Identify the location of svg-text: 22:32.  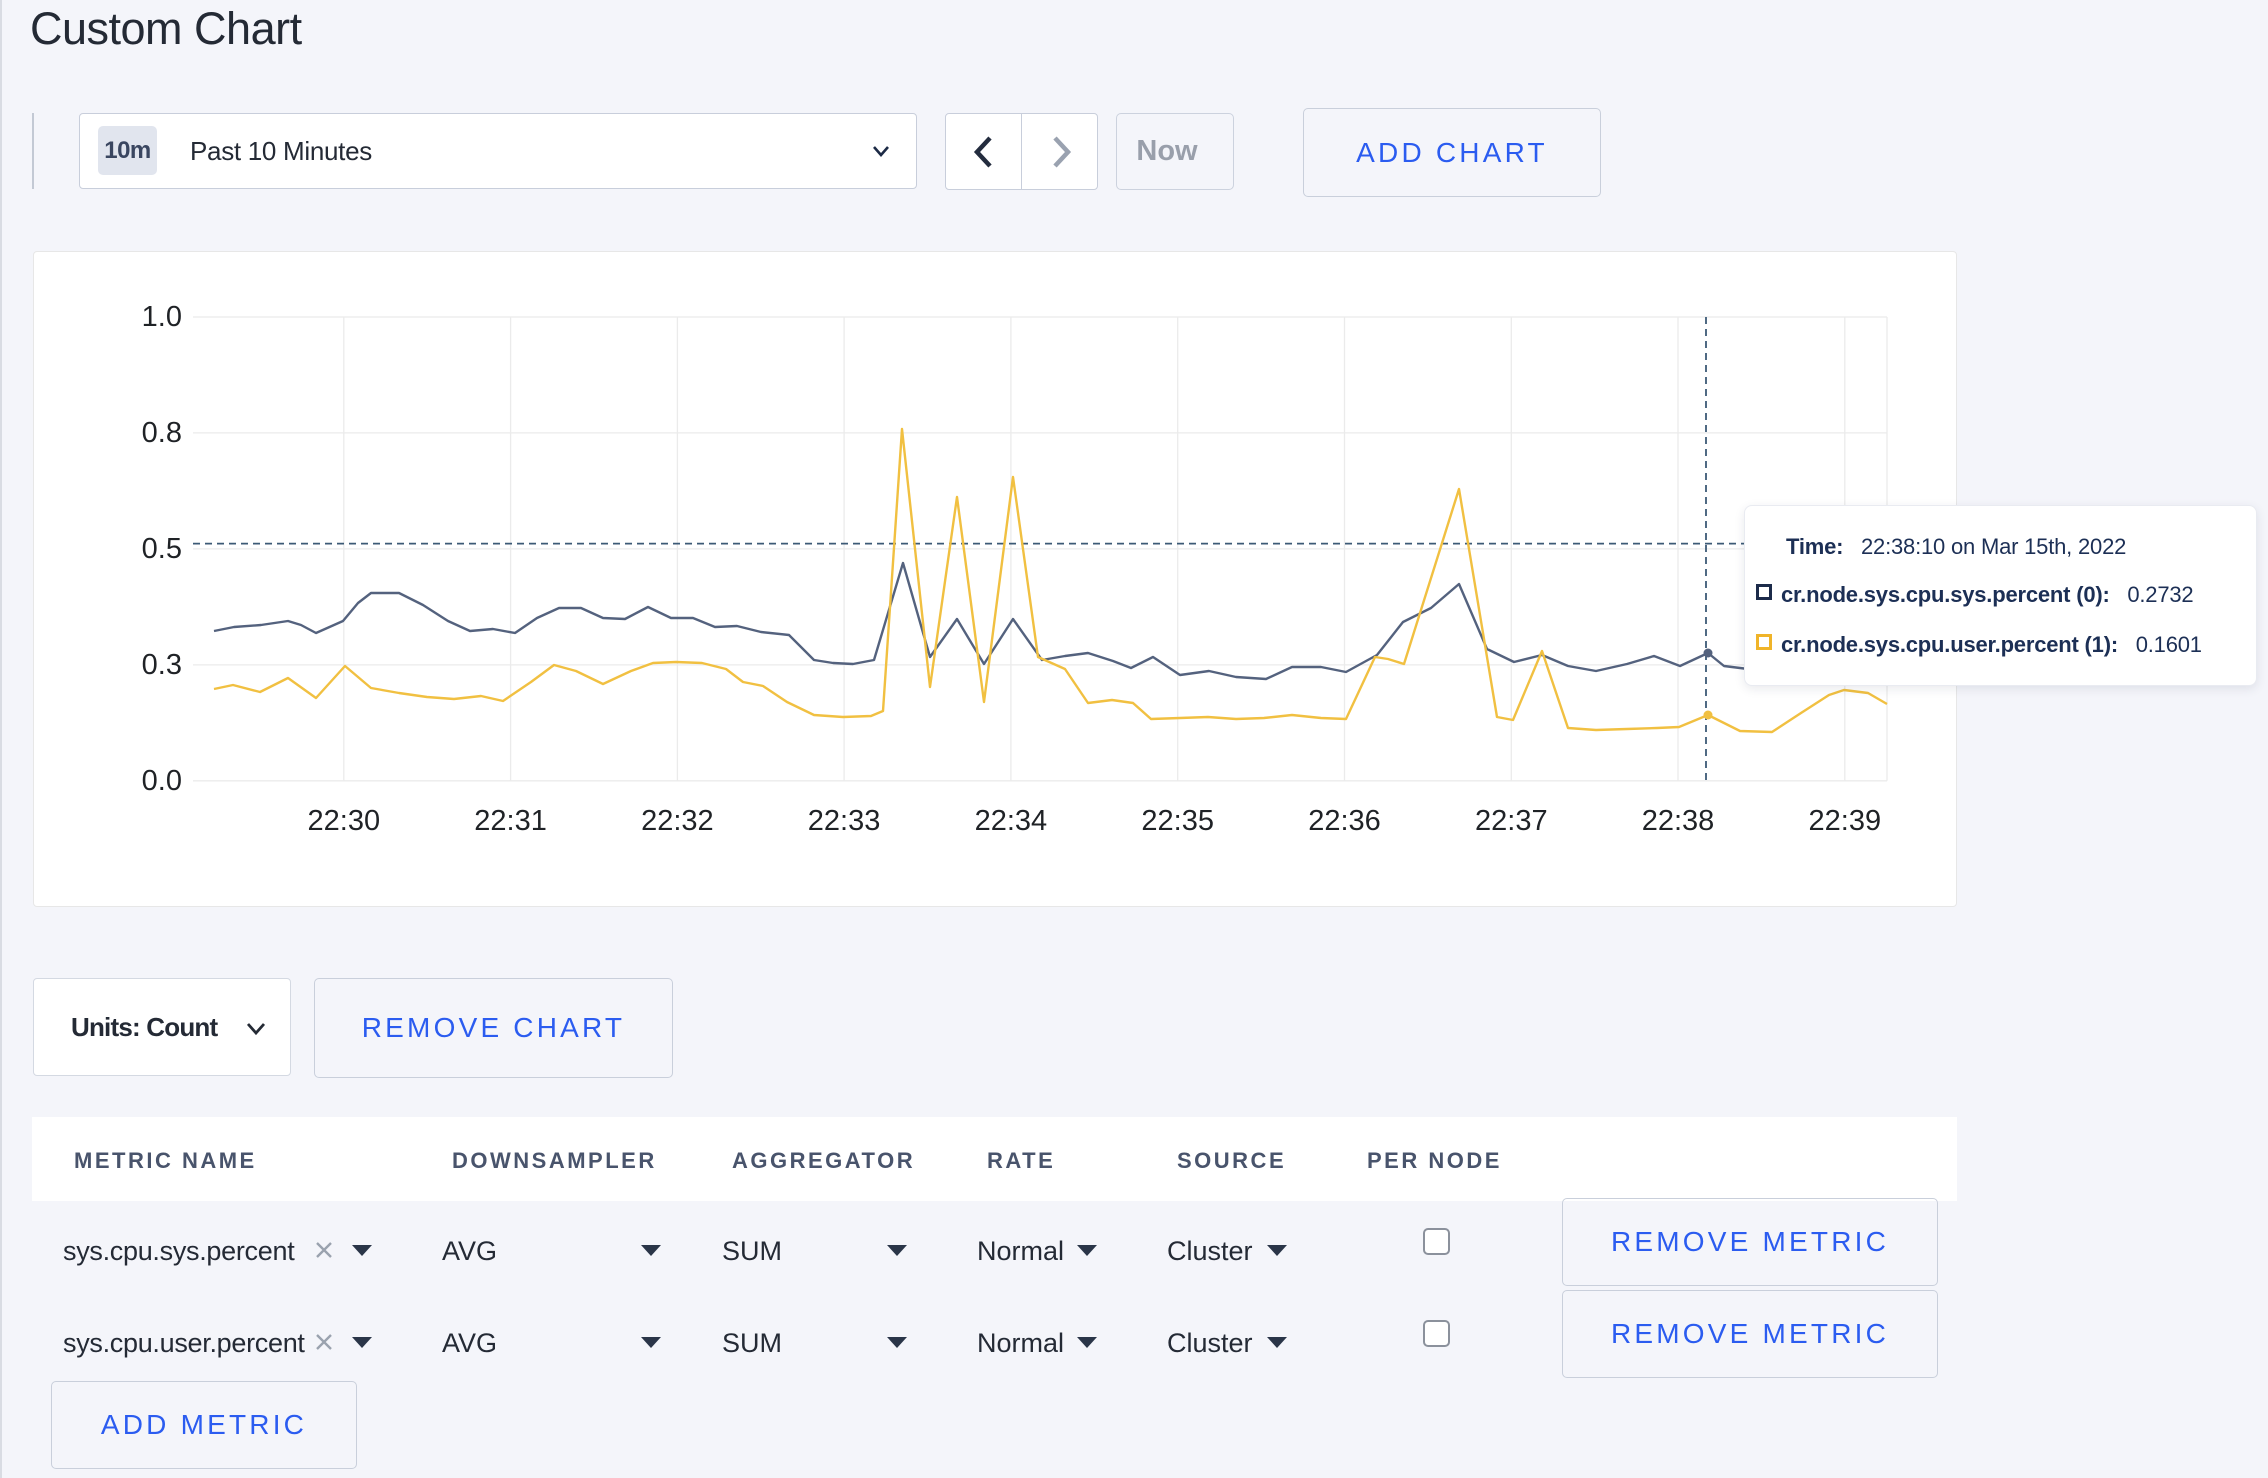
(677, 821).